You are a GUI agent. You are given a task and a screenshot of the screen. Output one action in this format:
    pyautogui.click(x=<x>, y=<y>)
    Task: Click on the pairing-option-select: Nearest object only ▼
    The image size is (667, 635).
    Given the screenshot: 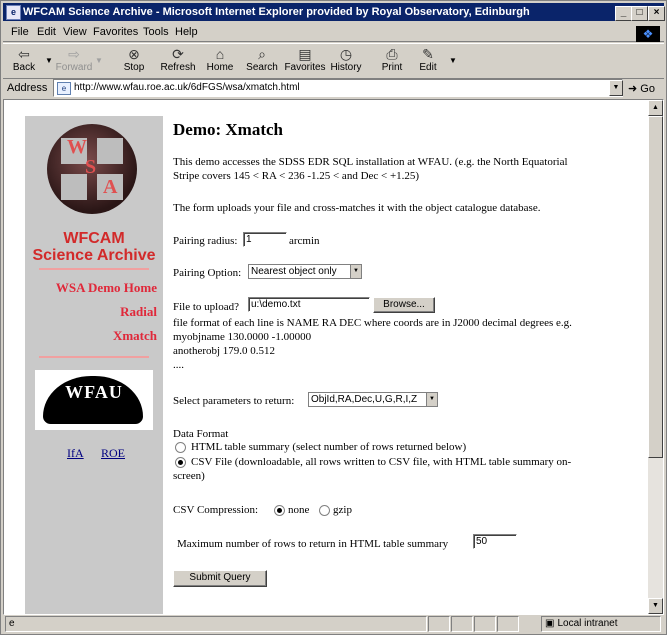 What is the action you would take?
    pyautogui.click(x=305, y=271)
    